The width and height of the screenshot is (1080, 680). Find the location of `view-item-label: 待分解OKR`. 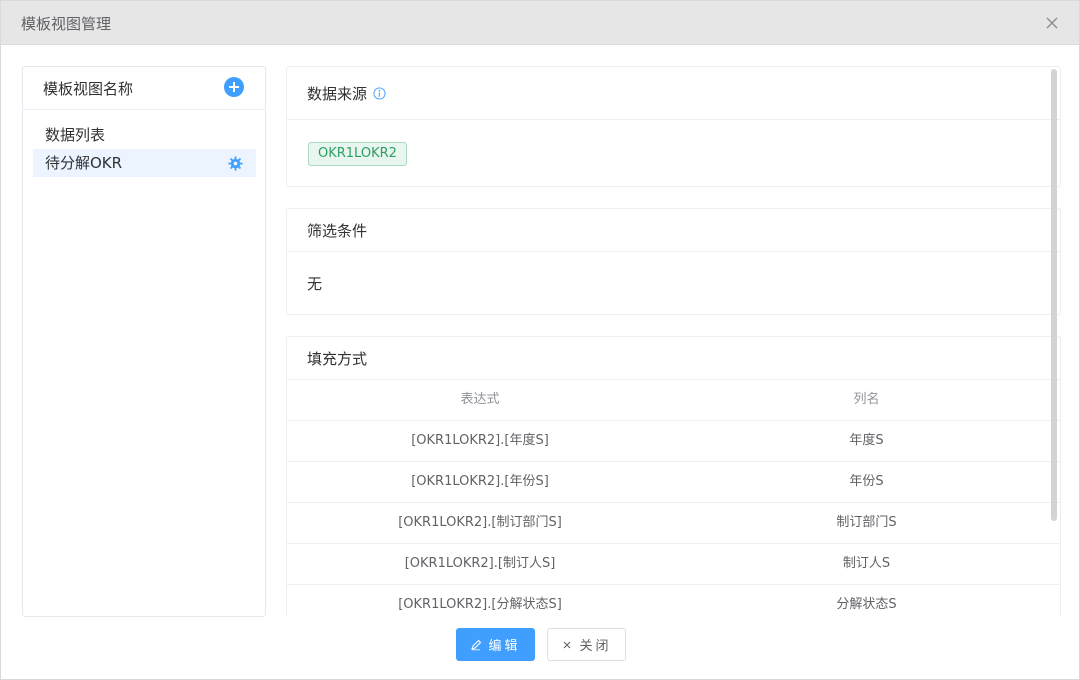

view-item-label: 待分解OKR is located at coordinates (84, 163).